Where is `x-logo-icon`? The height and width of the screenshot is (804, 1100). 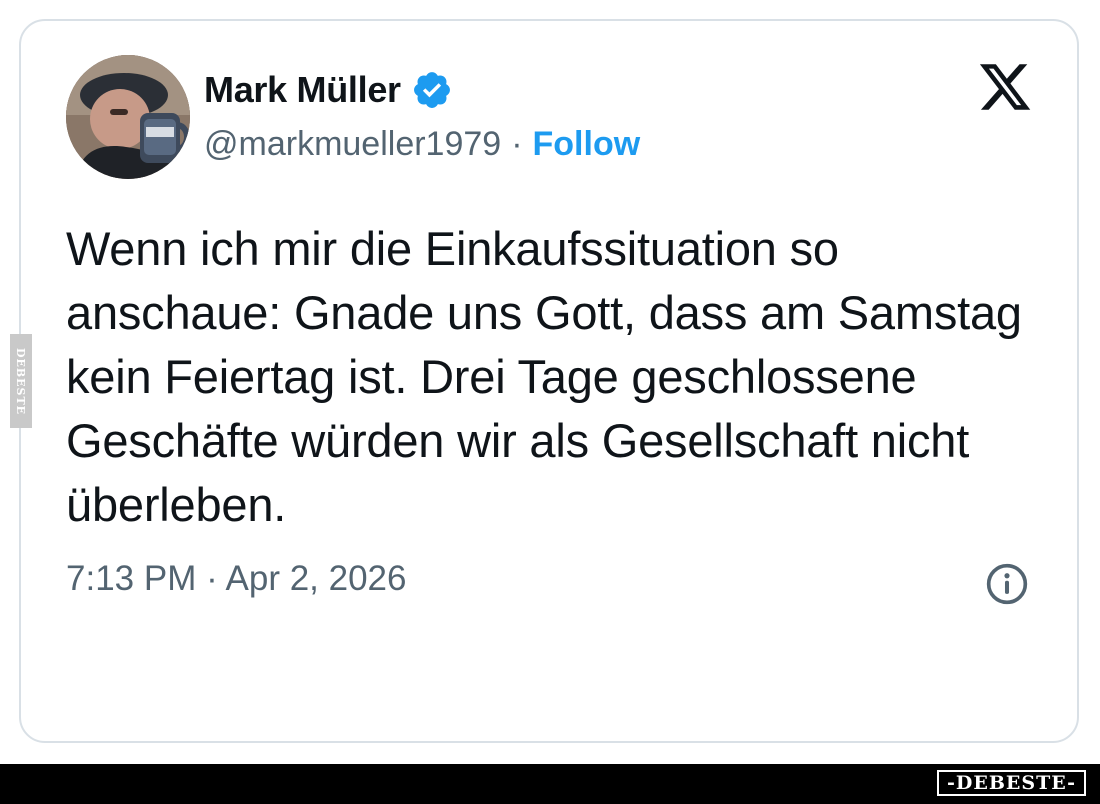 x-logo-icon is located at coordinates (1005, 87).